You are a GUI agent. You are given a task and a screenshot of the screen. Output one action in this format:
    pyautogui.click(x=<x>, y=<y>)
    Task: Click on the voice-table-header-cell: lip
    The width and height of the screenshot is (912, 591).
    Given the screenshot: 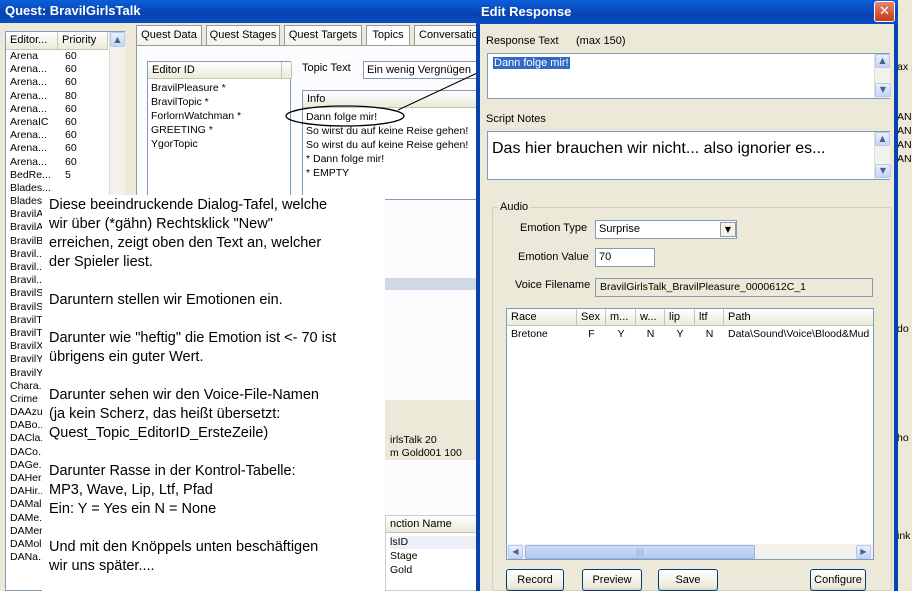 What is the action you would take?
    pyautogui.click(x=680, y=317)
    